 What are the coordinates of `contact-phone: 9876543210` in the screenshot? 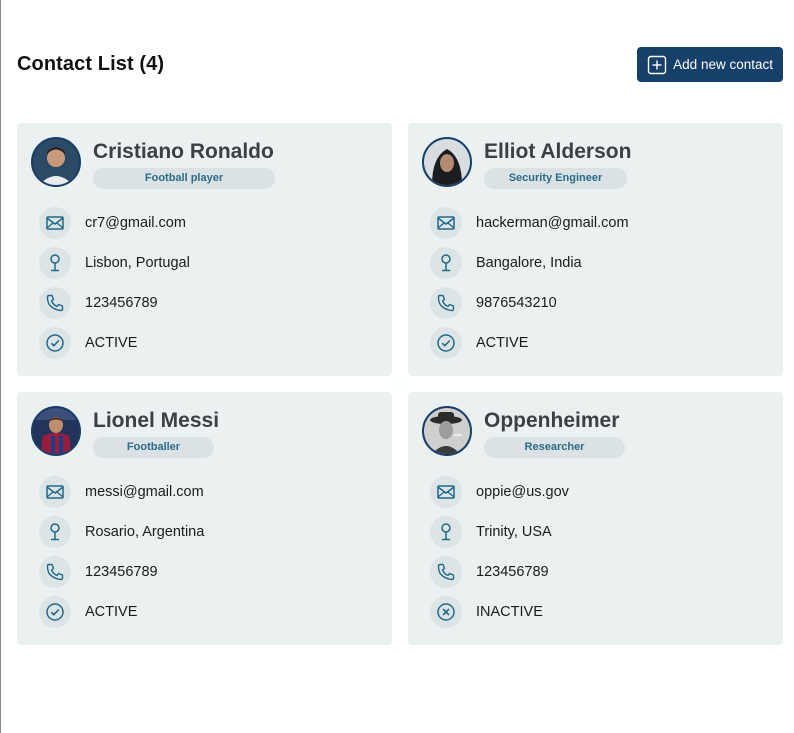 It's located at (516, 303).